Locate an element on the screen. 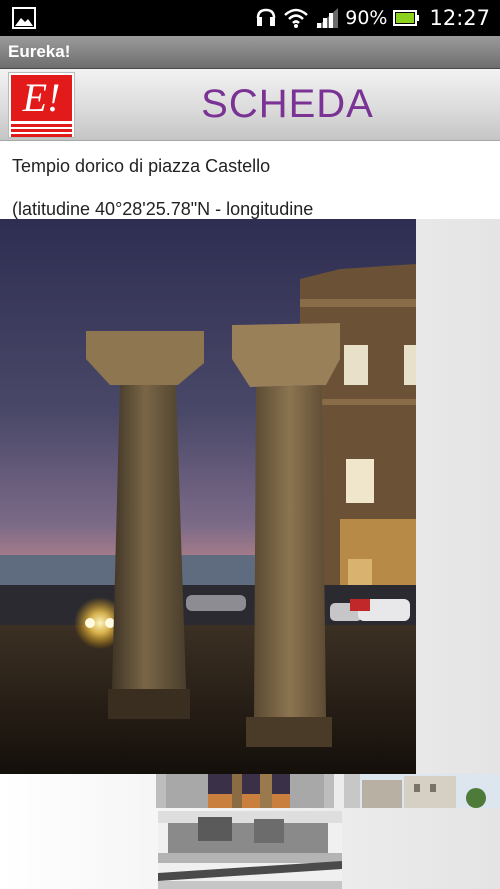 The image size is (500, 889). app-title-bar: Eureka! is located at coordinates (250, 52).